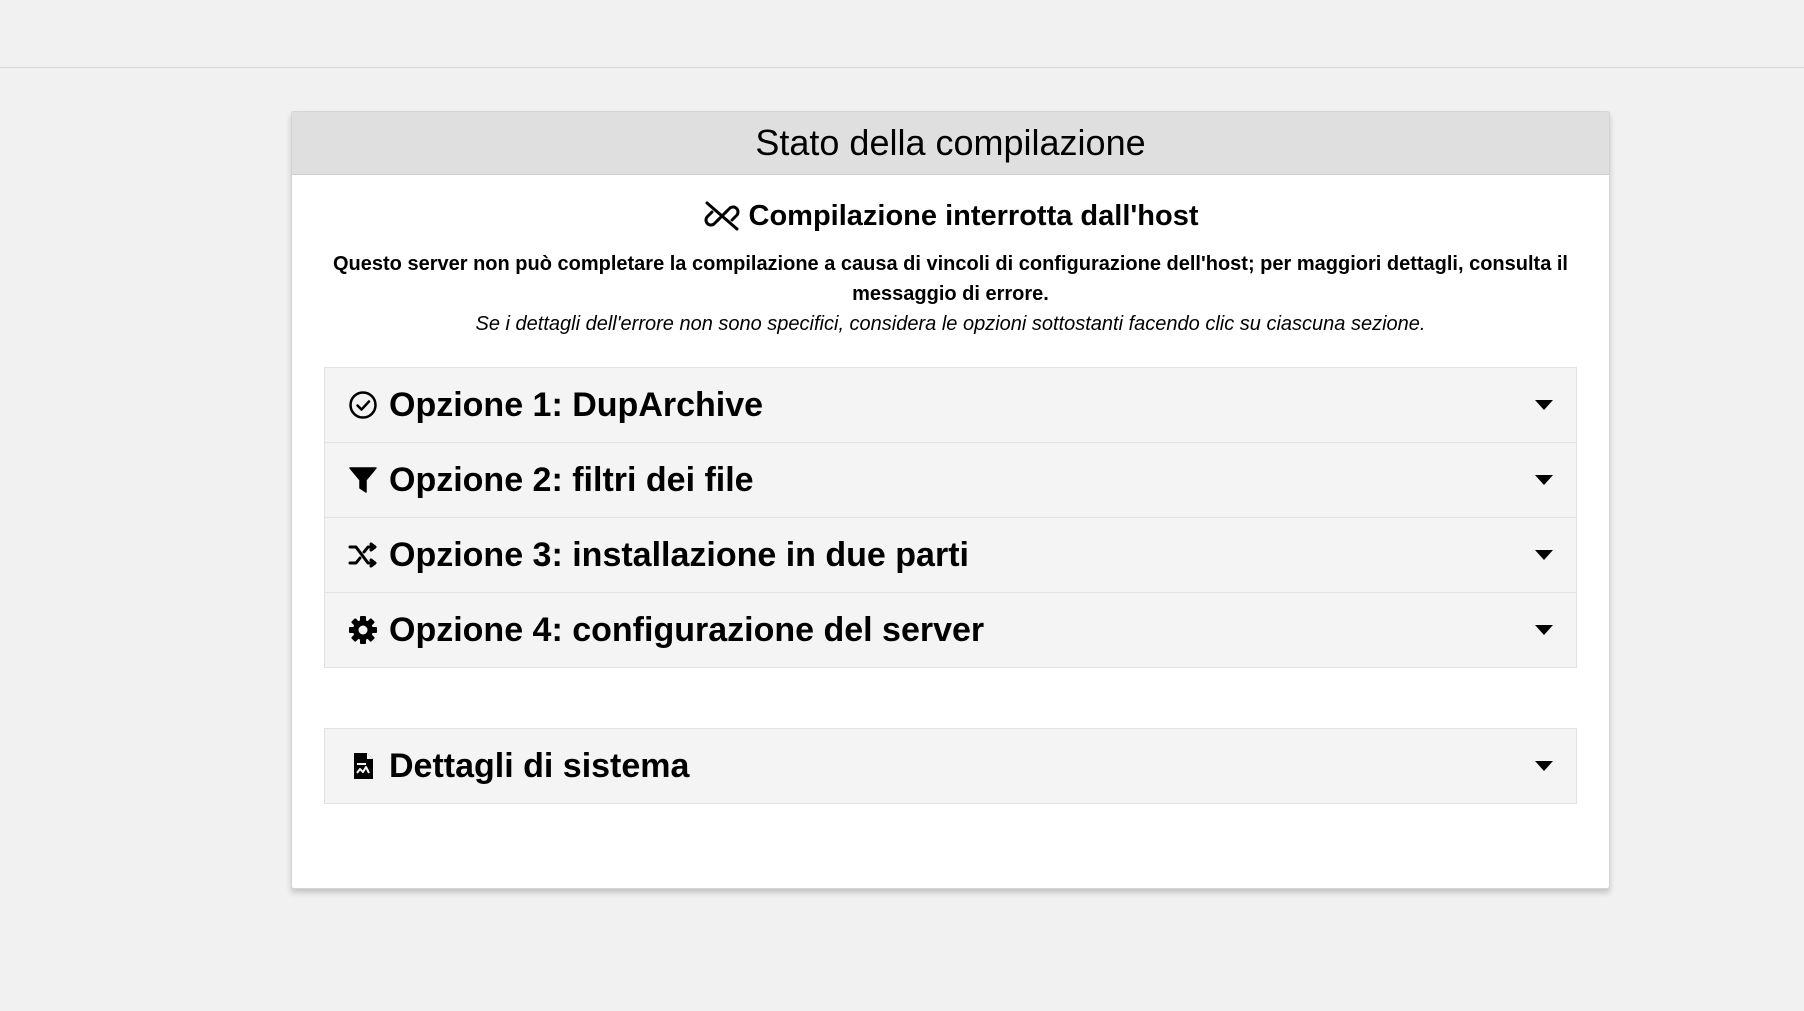  I want to click on broken-link-icon, so click(722, 216).